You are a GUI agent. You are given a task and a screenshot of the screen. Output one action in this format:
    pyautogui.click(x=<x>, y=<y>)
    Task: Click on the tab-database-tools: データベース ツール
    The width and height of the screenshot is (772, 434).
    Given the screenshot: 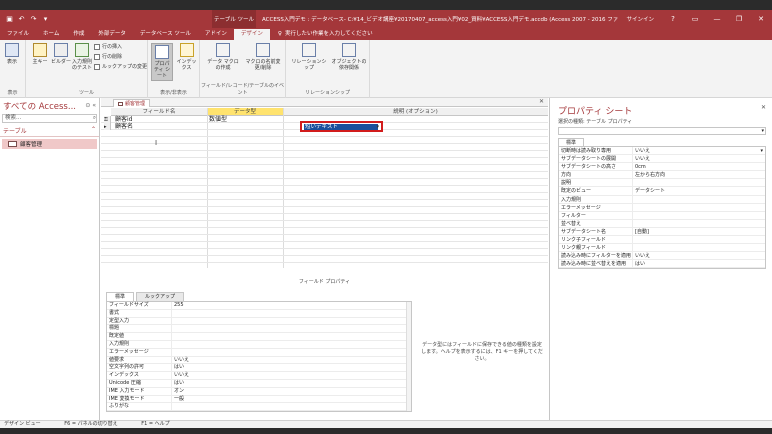 What is the action you would take?
    pyautogui.click(x=165, y=34)
    